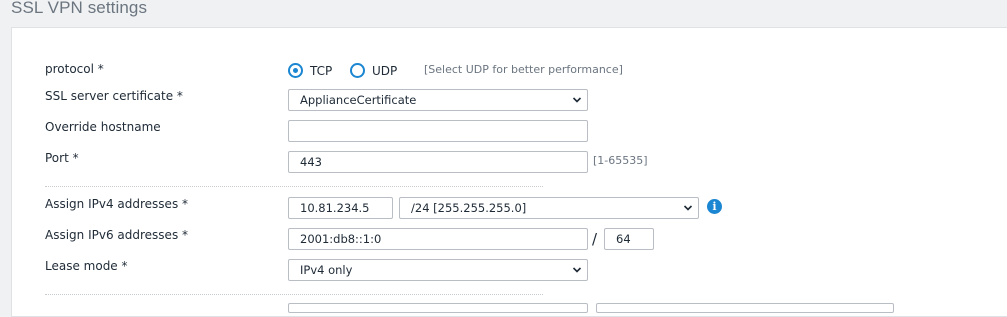  What do you see at coordinates (340, 208) in the screenshot?
I see `ipv4-address-input` at bounding box center [340, 208].